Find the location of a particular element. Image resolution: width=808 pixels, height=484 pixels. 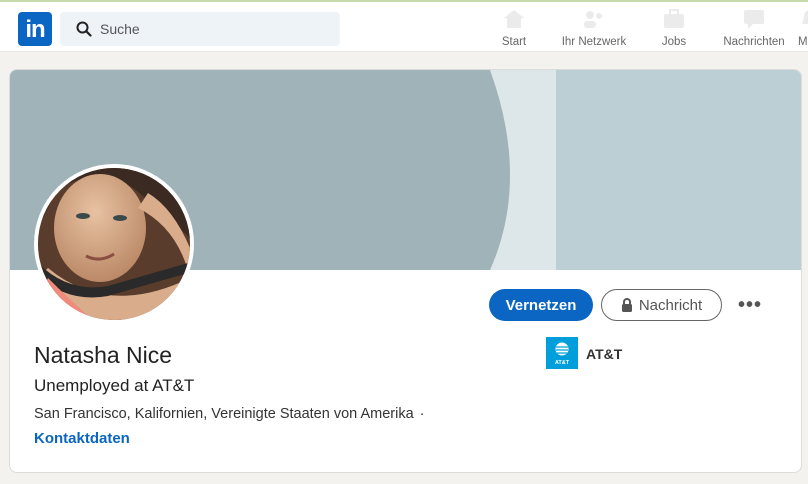

company-name: AT&T is located at coordinates (604, 354).